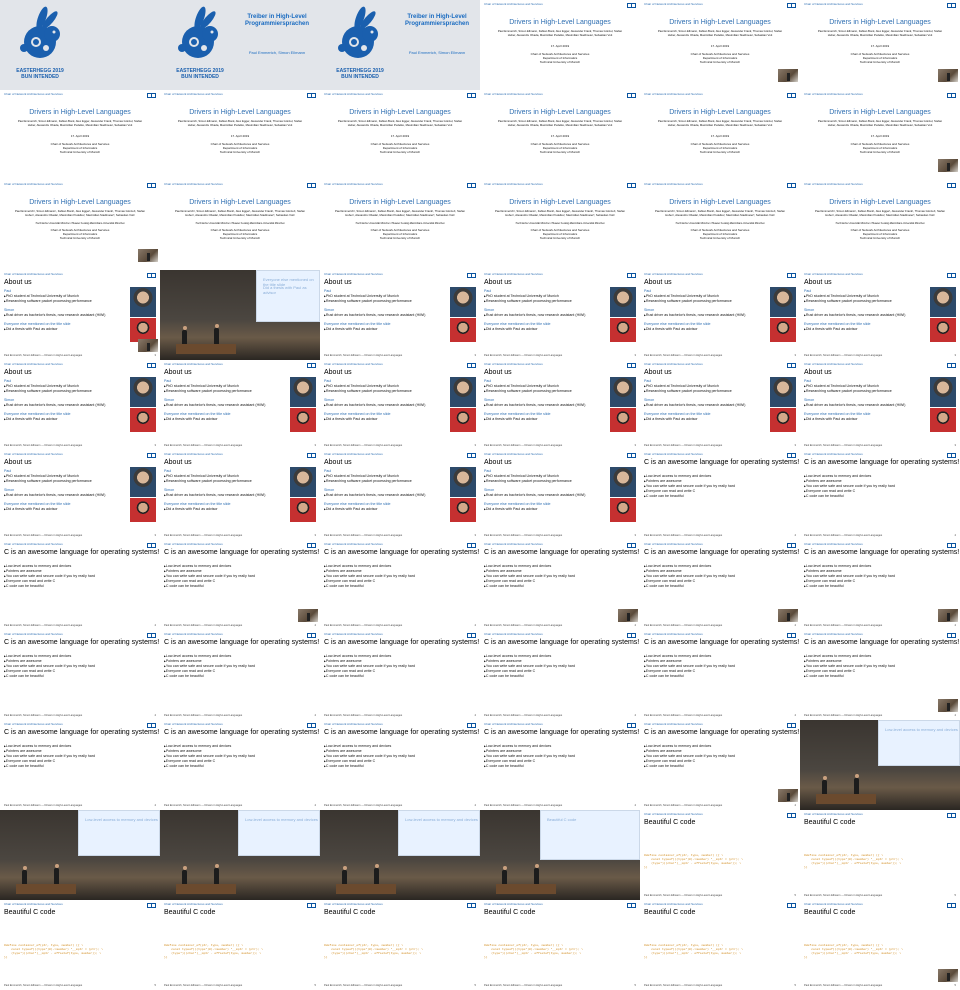 The image size is (960, 990). What do you see at coordinates (623, 392) in the screenshot?
I see `paul-photo` at bounding box center [623, 392].